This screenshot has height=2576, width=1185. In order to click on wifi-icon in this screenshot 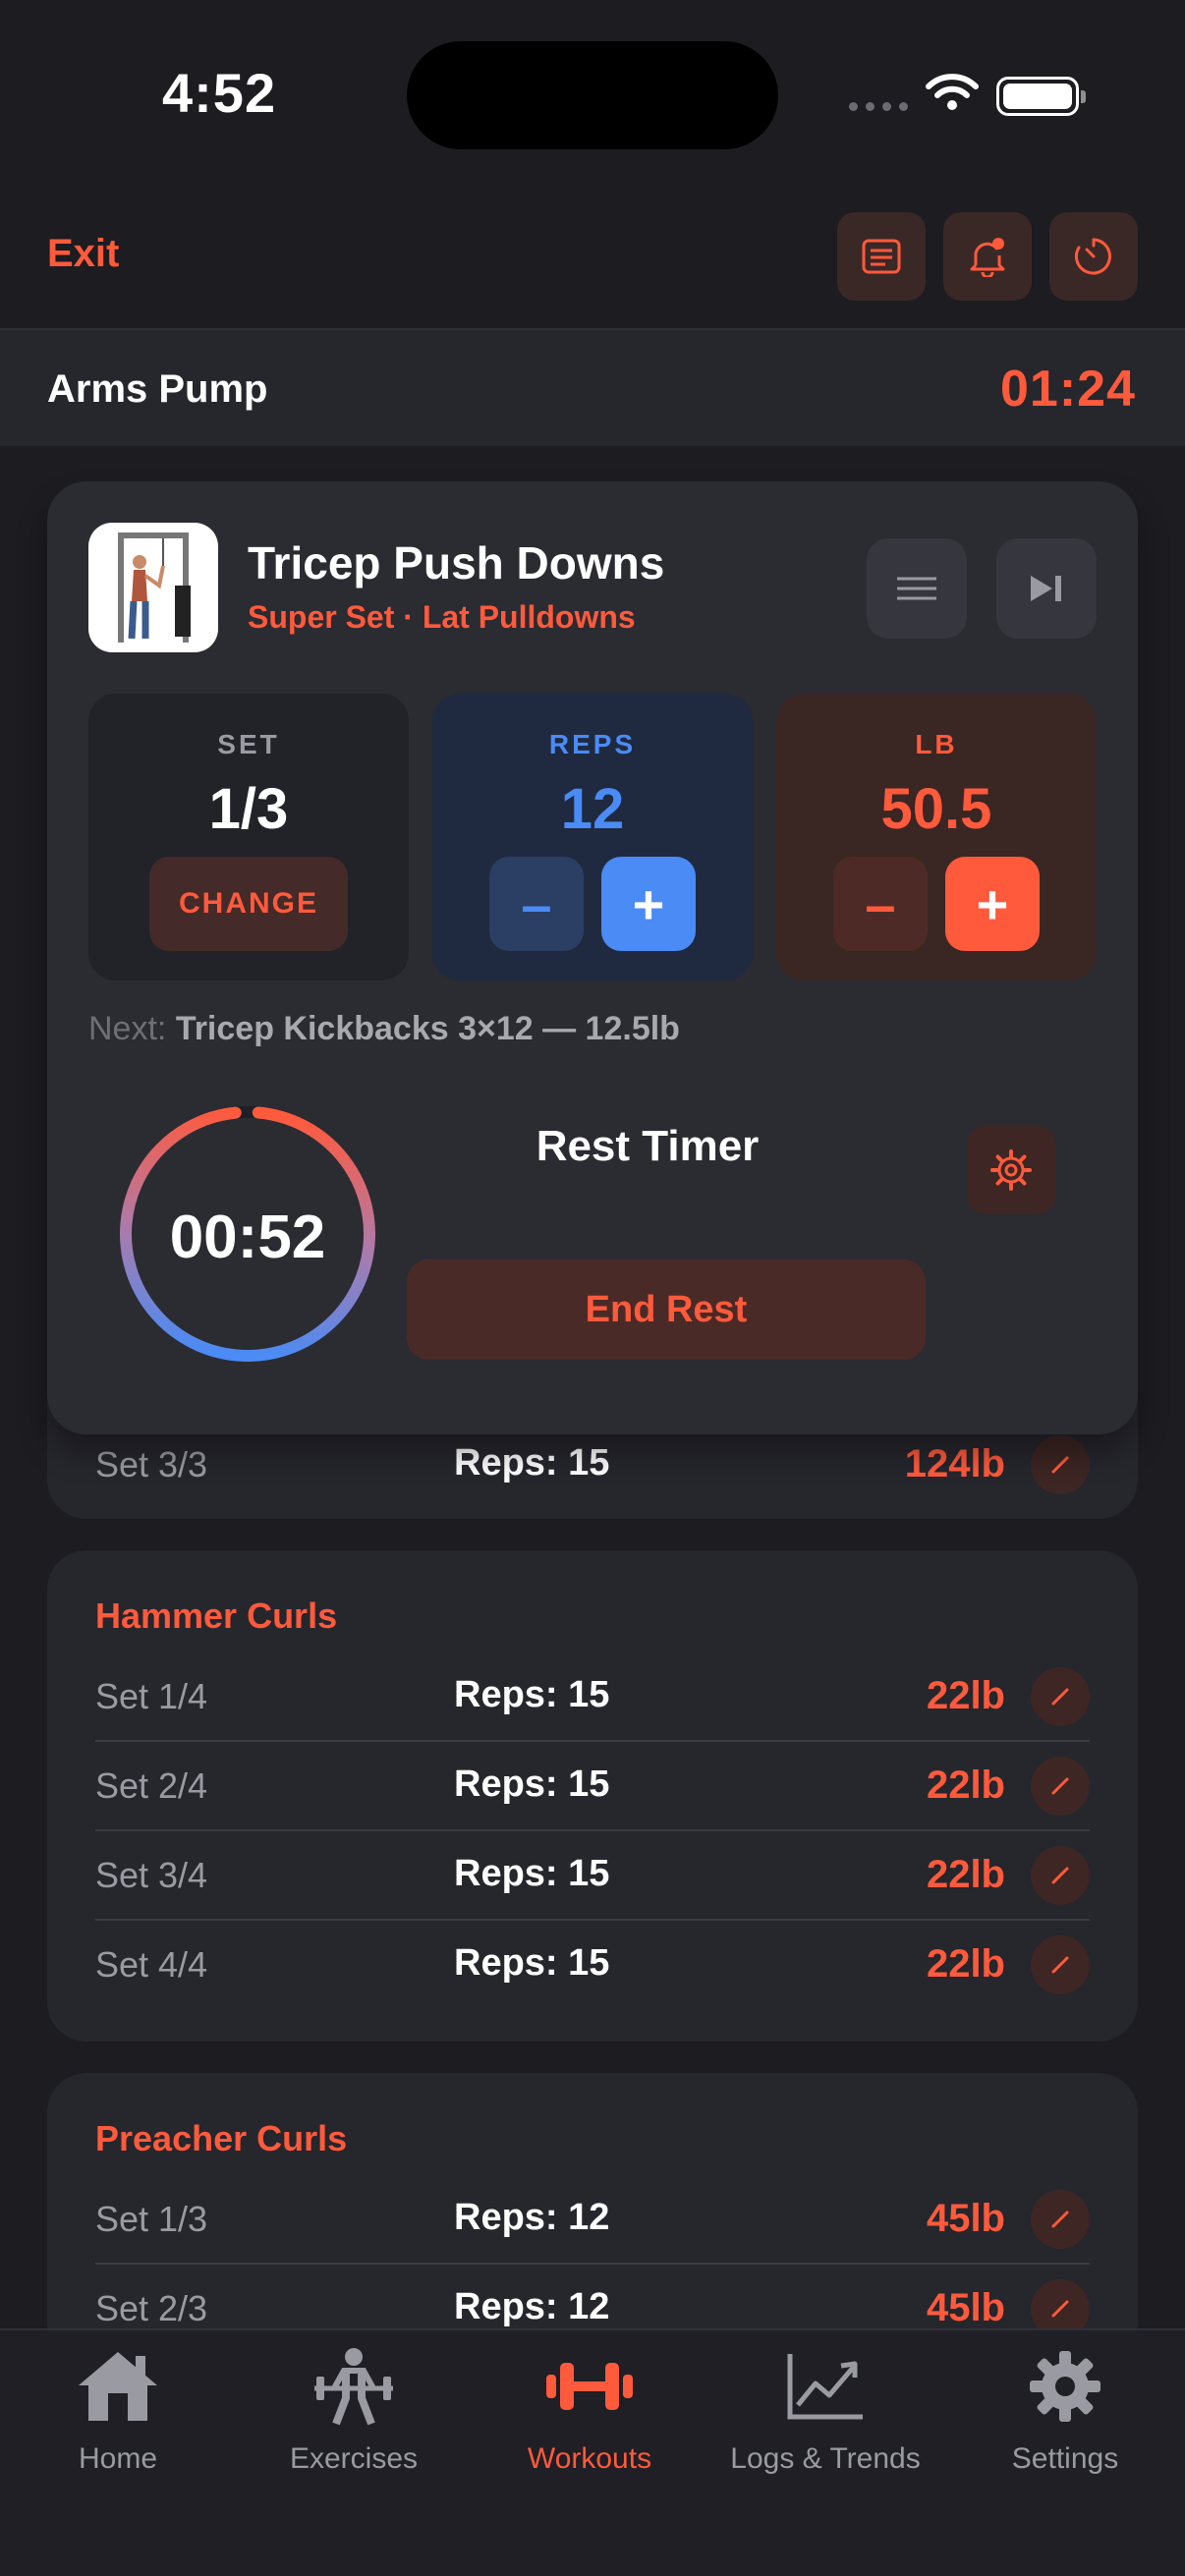, I will do `click(953, 92)`.